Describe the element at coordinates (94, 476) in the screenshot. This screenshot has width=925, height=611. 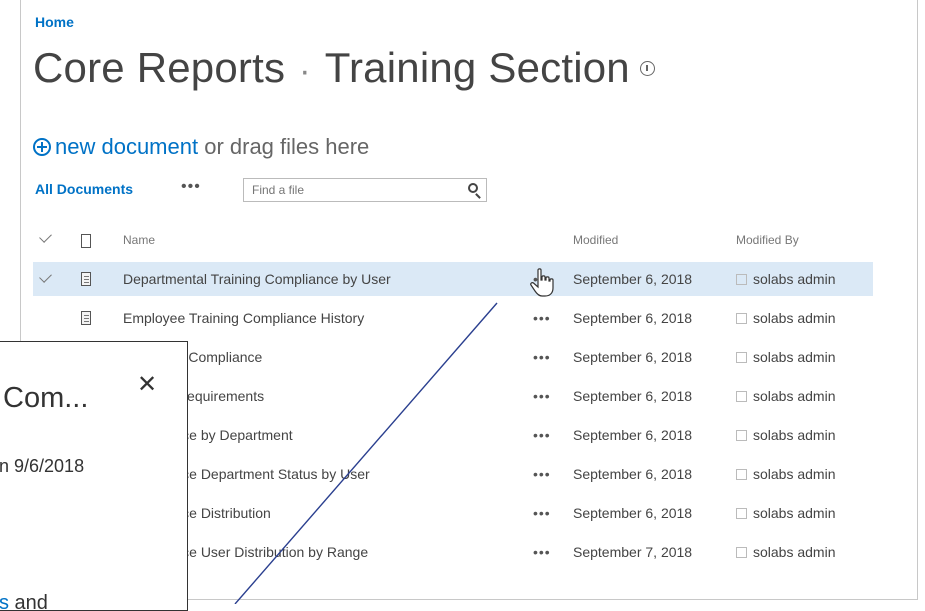
I see `document-callout-panel: Com... ✕ n 9/6/2018 s and` at that location.